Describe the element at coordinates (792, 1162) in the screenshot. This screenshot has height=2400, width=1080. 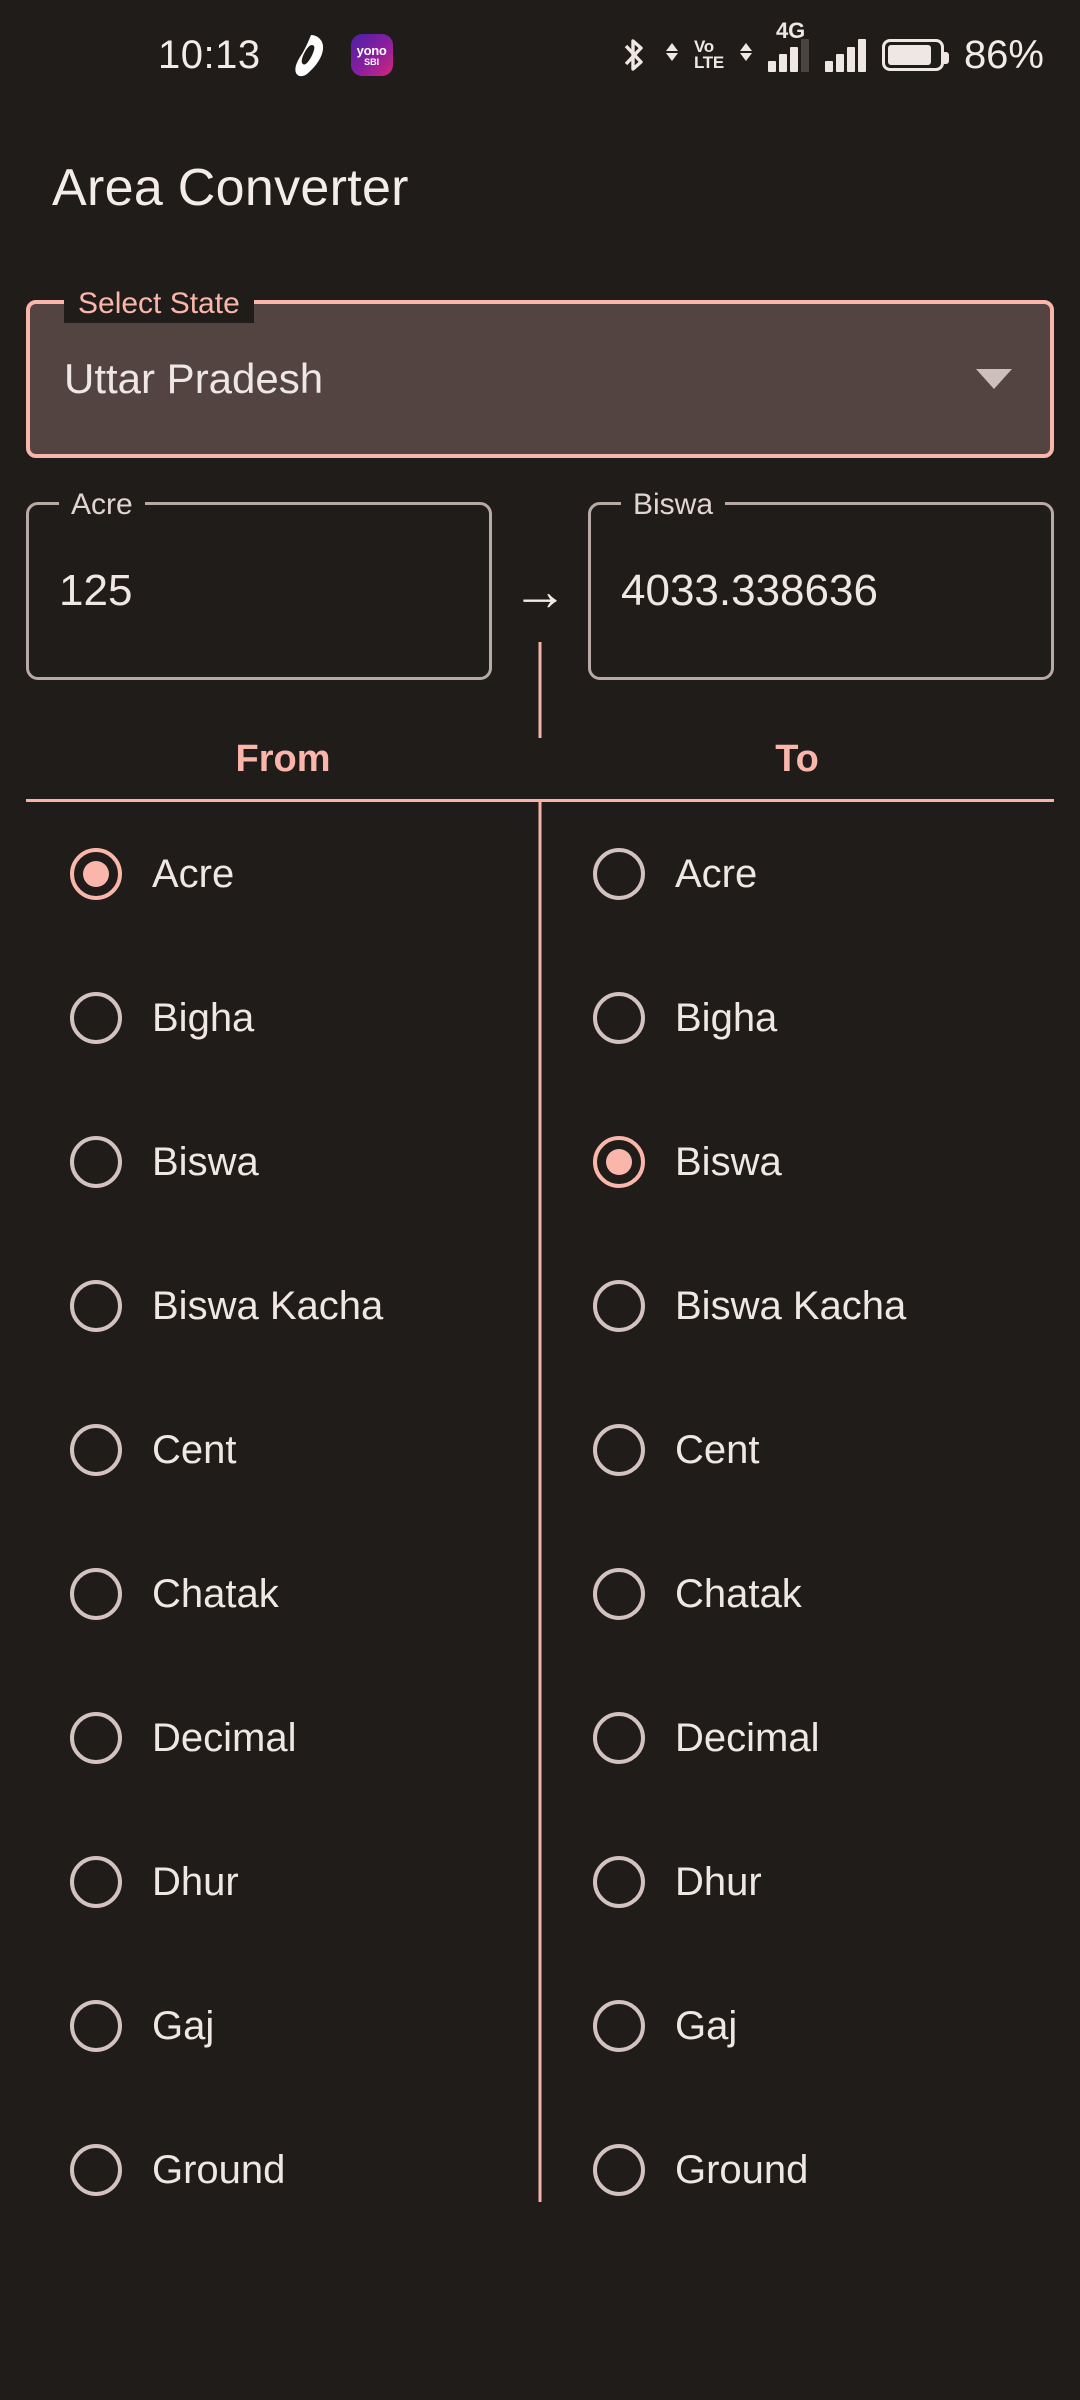
I see `unit-option-to-biswa: Biswa` at that location.